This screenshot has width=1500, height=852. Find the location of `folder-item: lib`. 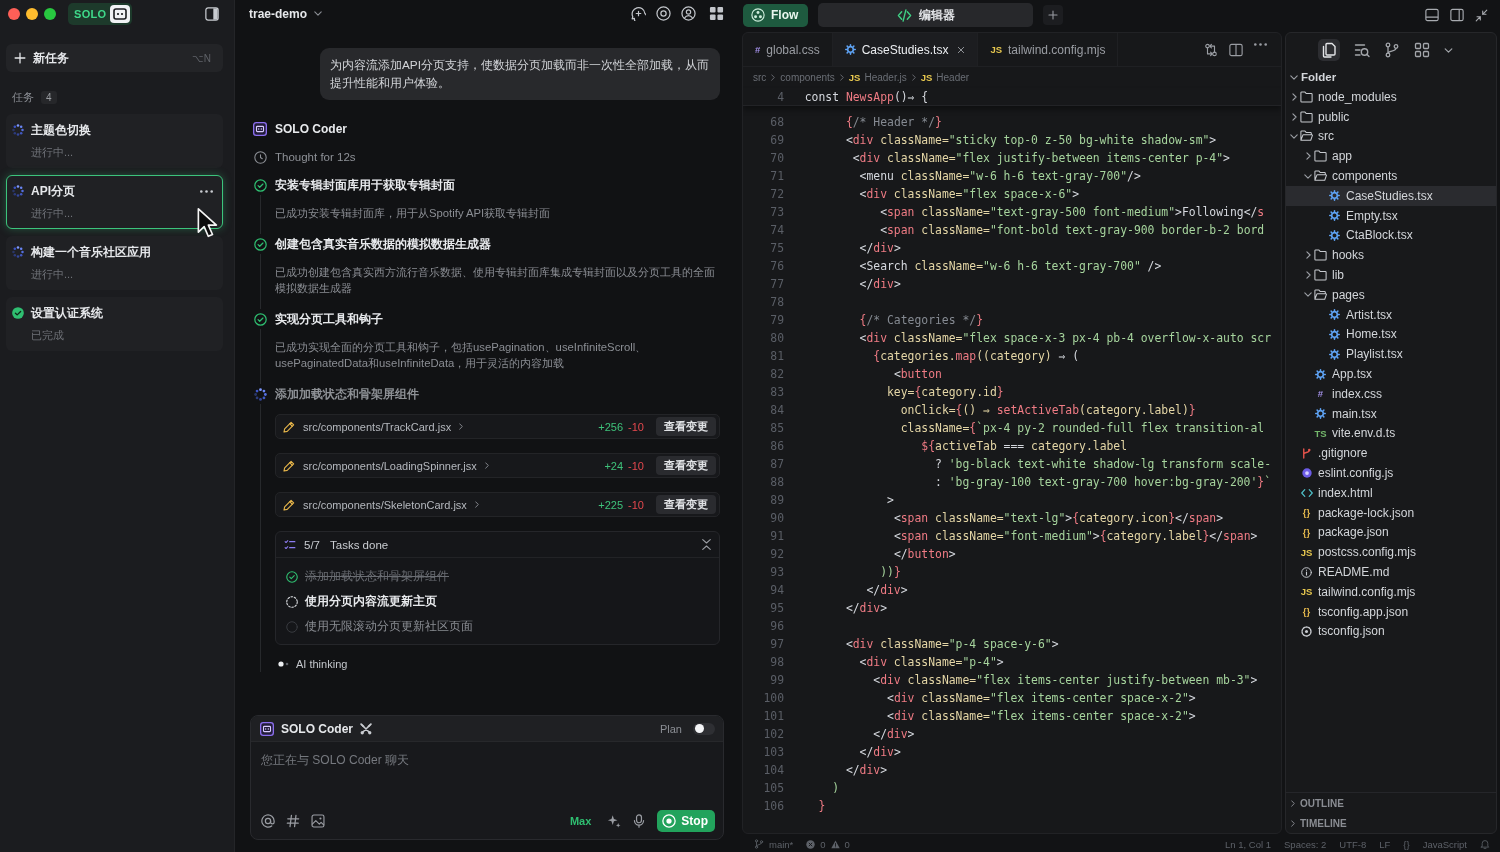

folder-item: lib is located at coordinates (1391, 275).